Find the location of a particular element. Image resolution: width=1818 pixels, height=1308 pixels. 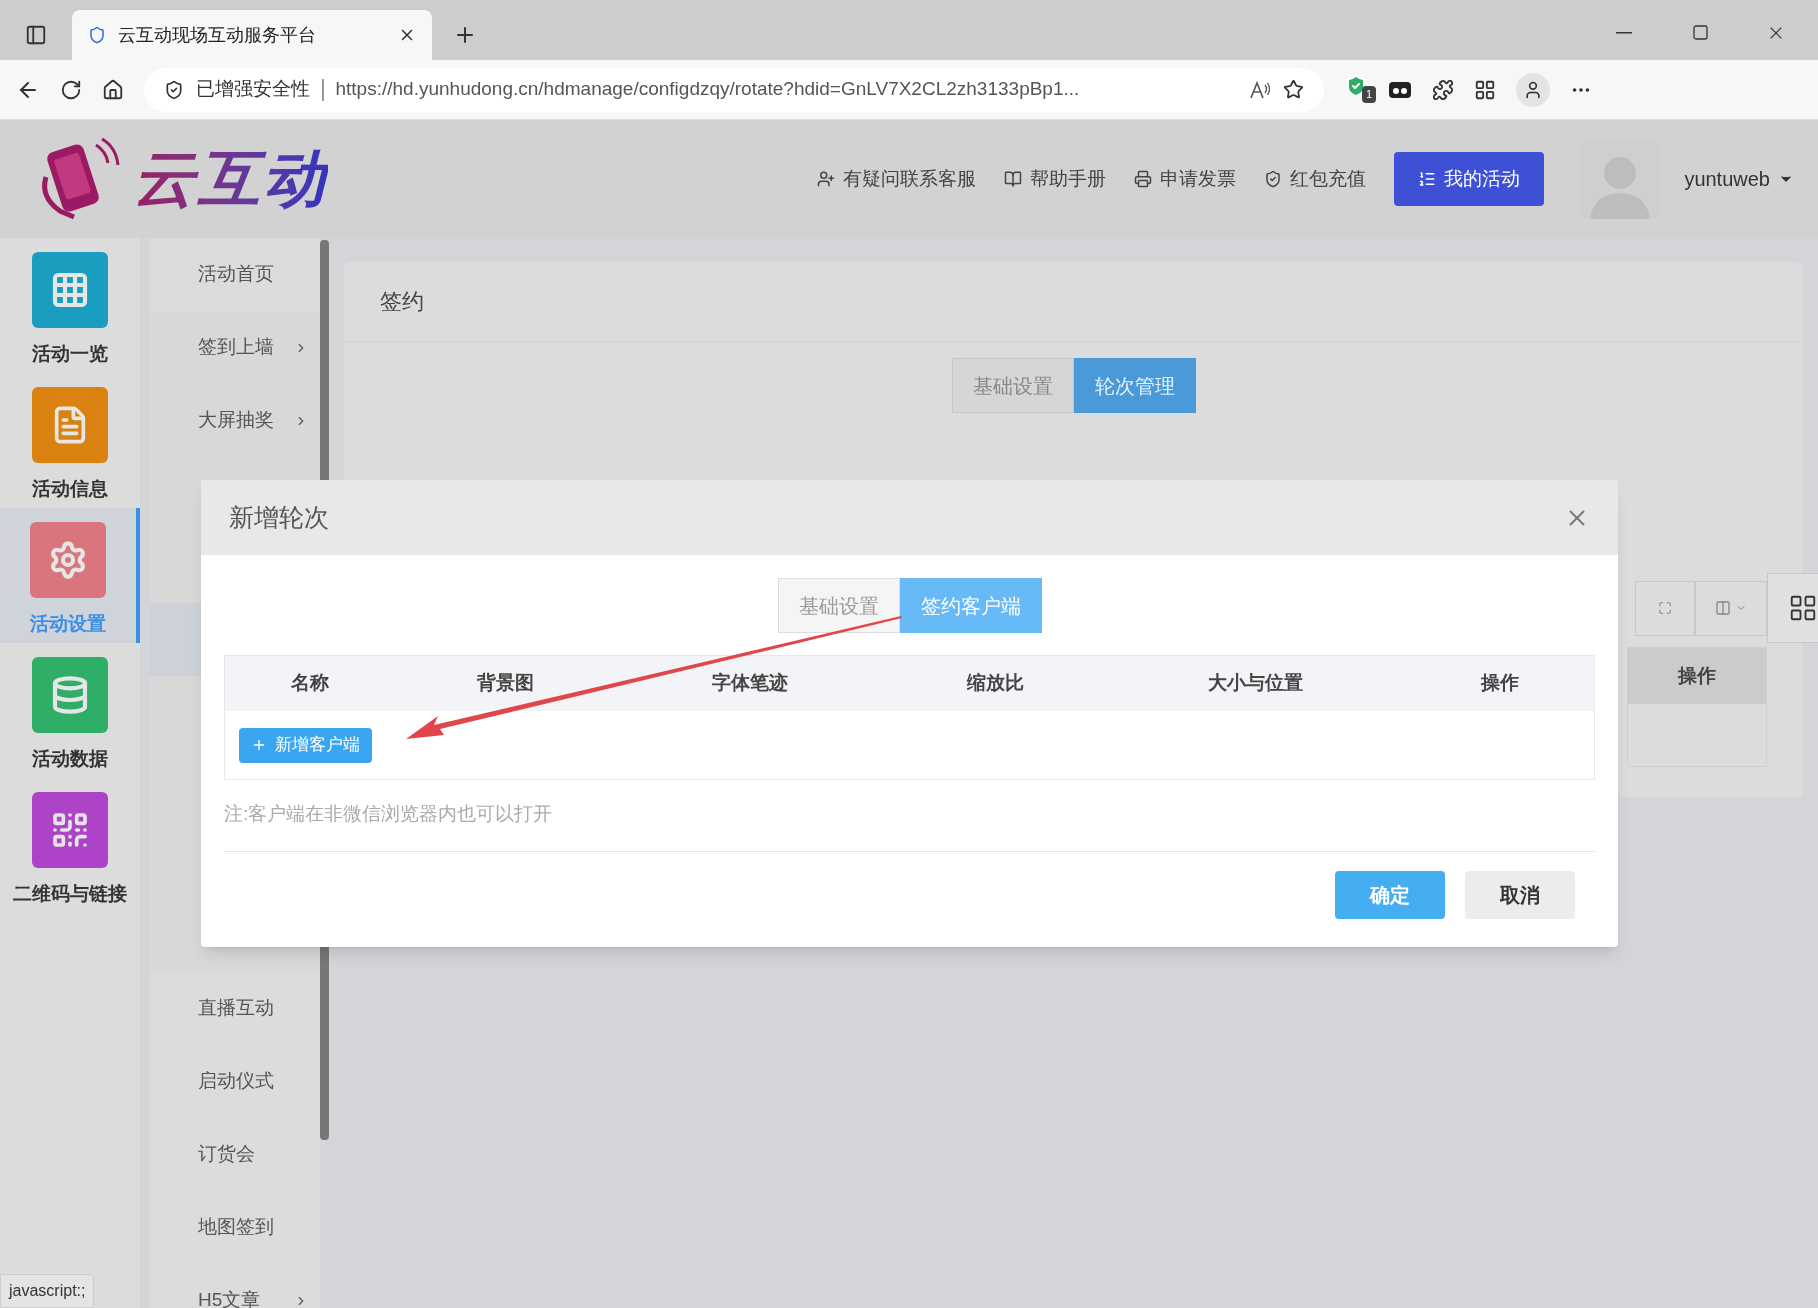

collections-icon is located at coordinates (1485, 89).